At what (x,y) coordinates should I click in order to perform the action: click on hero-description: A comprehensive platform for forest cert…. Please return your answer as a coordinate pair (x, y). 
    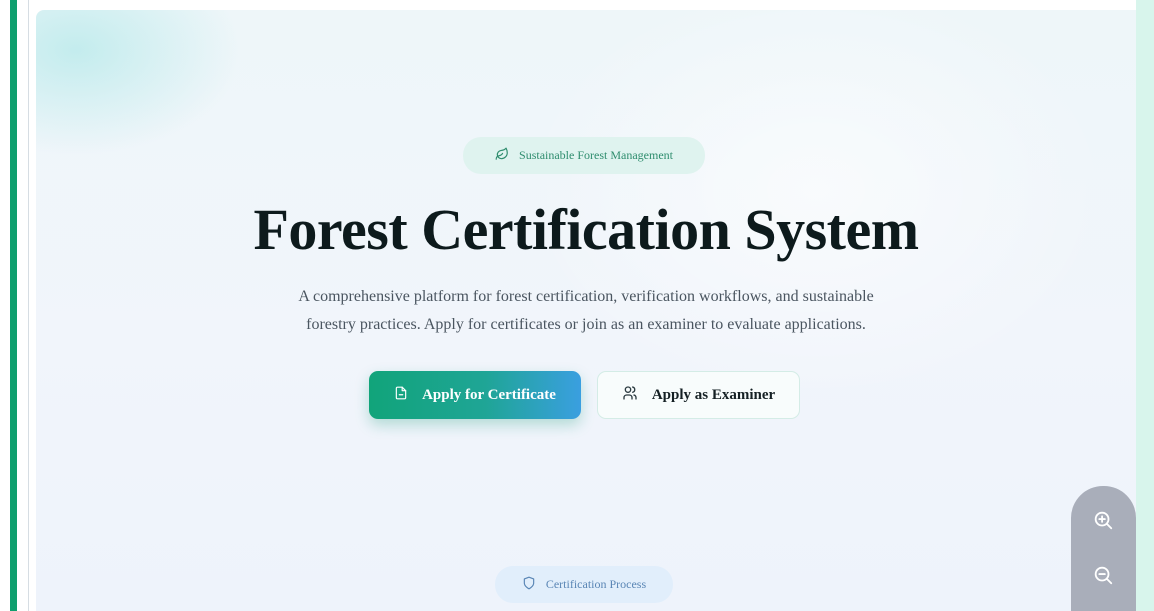
    Looking at the image, I should click on (586, 311).